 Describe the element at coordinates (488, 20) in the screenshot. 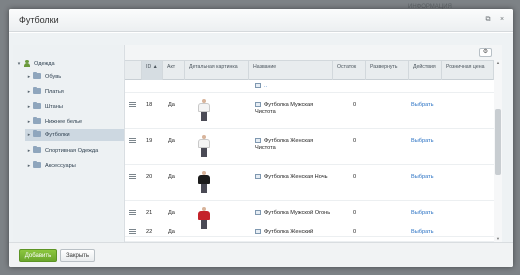

I see `expand-icon: ⧉` at that location.